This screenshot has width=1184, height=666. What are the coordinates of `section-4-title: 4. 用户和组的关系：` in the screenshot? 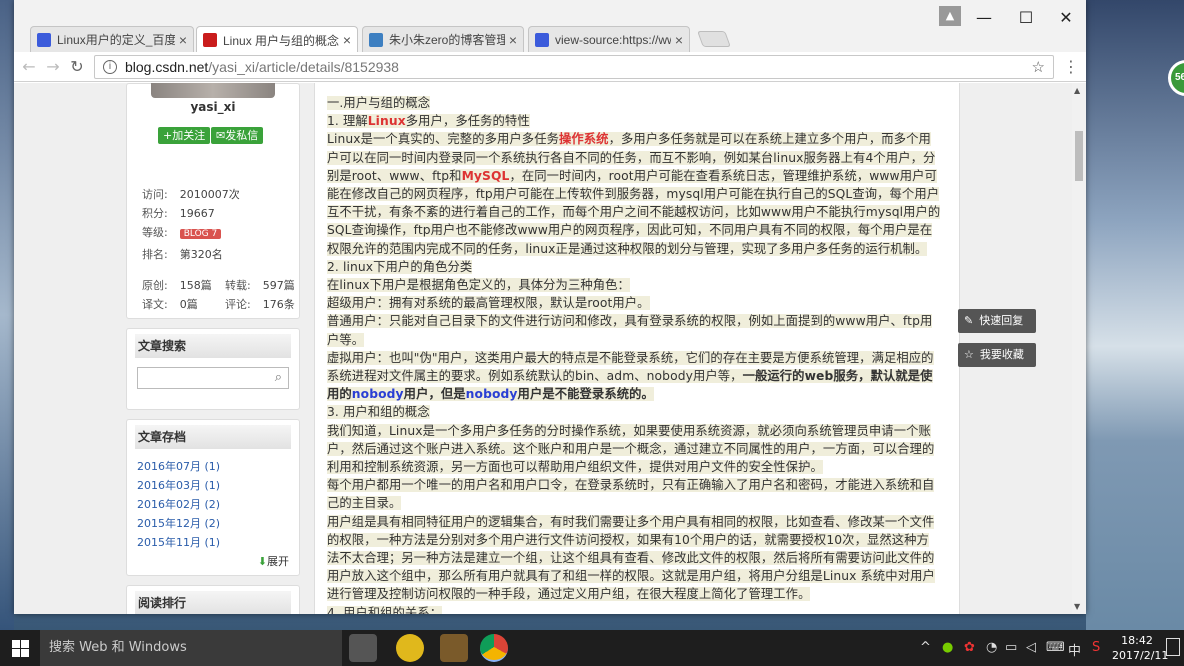 It's located at (385, 609).